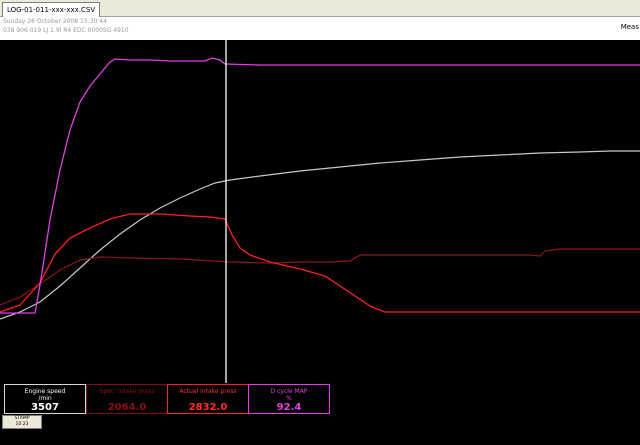  I want to click on gauge-label: Spec. intake press, so click(127, 391).